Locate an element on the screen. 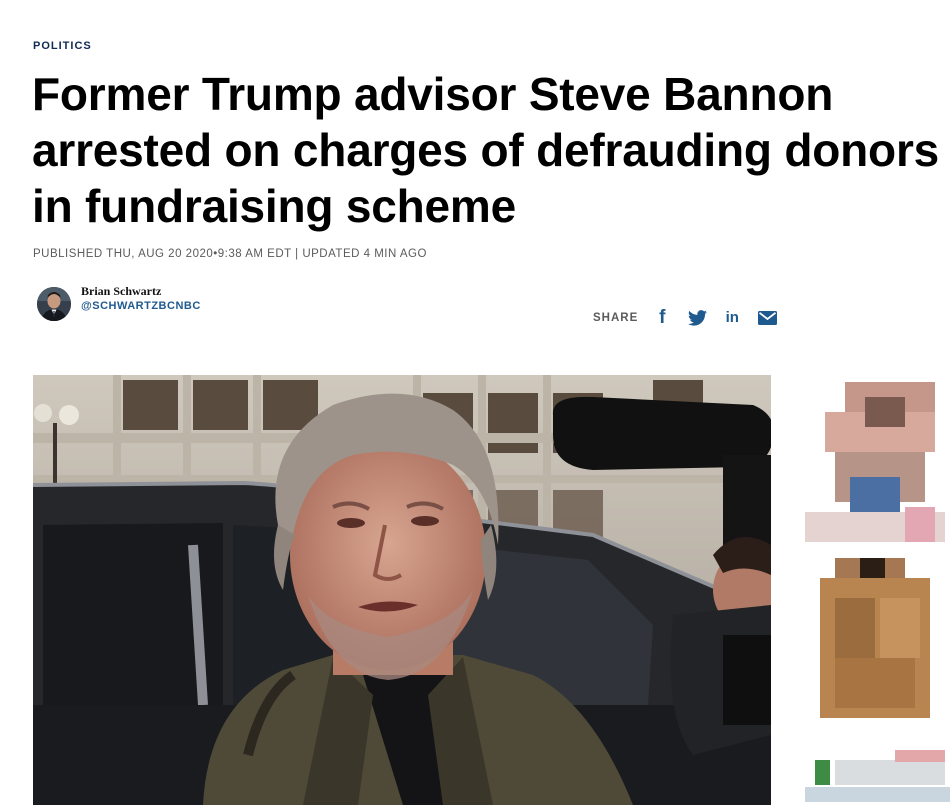  twitter-share-button is located at coordinates (697, 318).